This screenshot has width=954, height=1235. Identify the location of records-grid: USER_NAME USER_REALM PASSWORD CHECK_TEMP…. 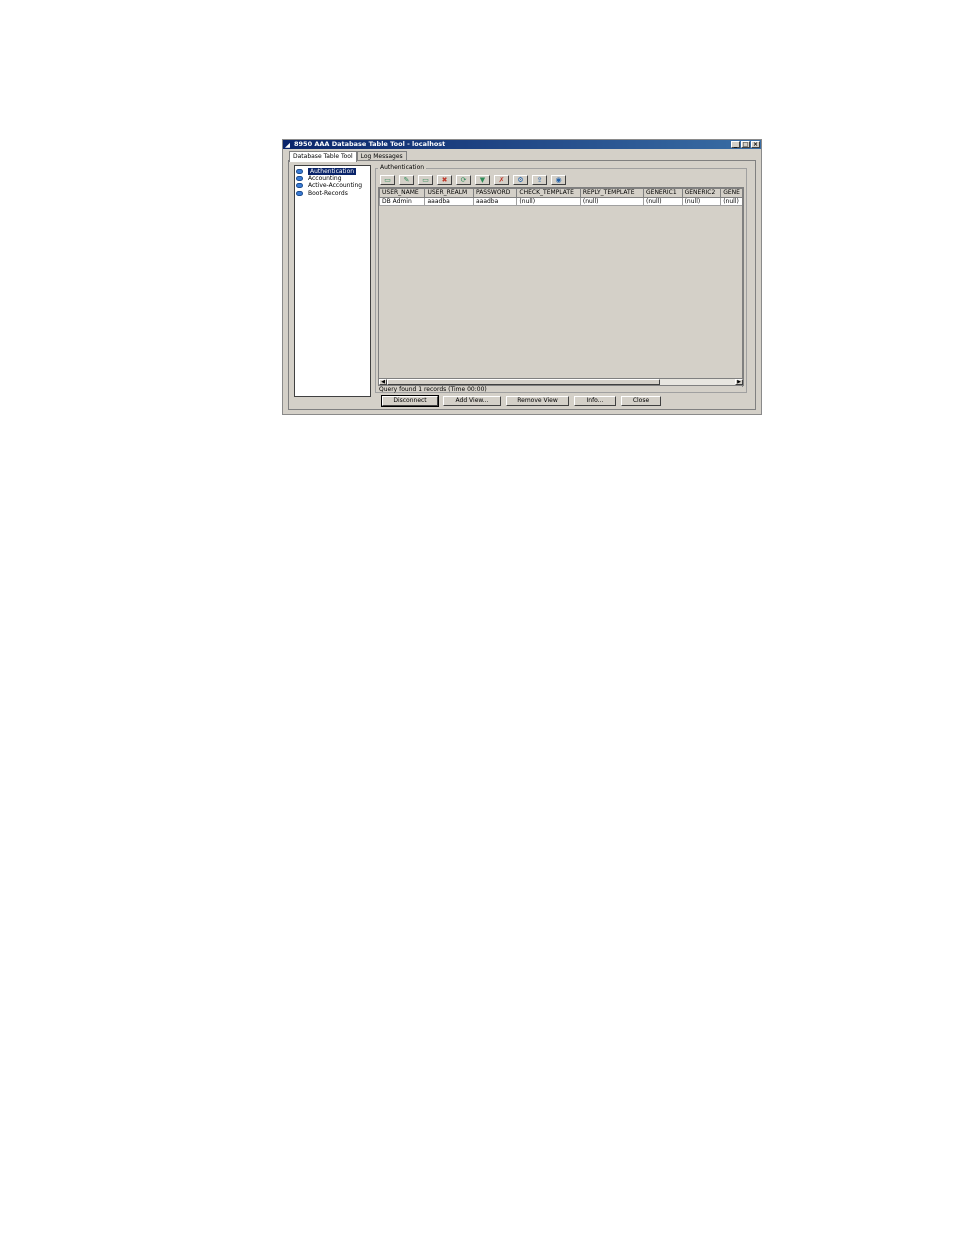
(561, 283).